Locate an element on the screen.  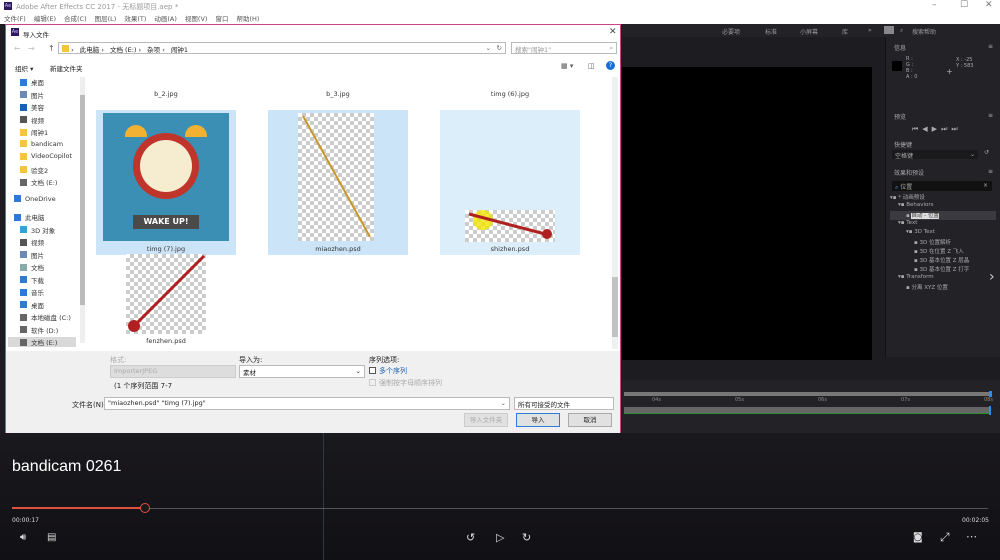
workspace-essentials: 必要项 is located at coordinates (731, 31).